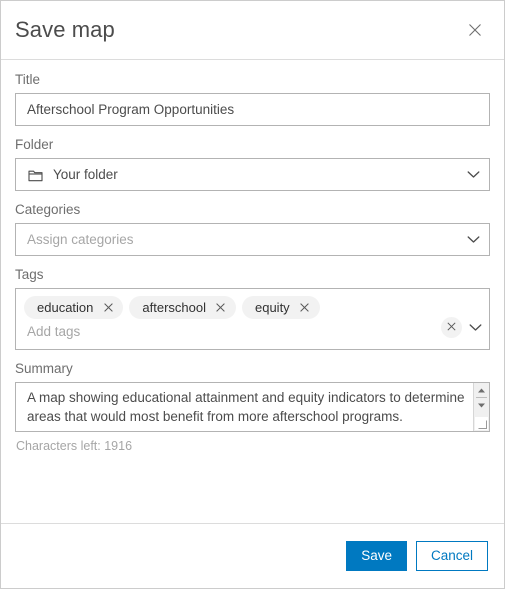 The width and height of the screenshot is (505, 589). What do you see at coordinates (29, 274) in the screenshot?
I see `tags-label: Tags` at bounding box center [29, 274].